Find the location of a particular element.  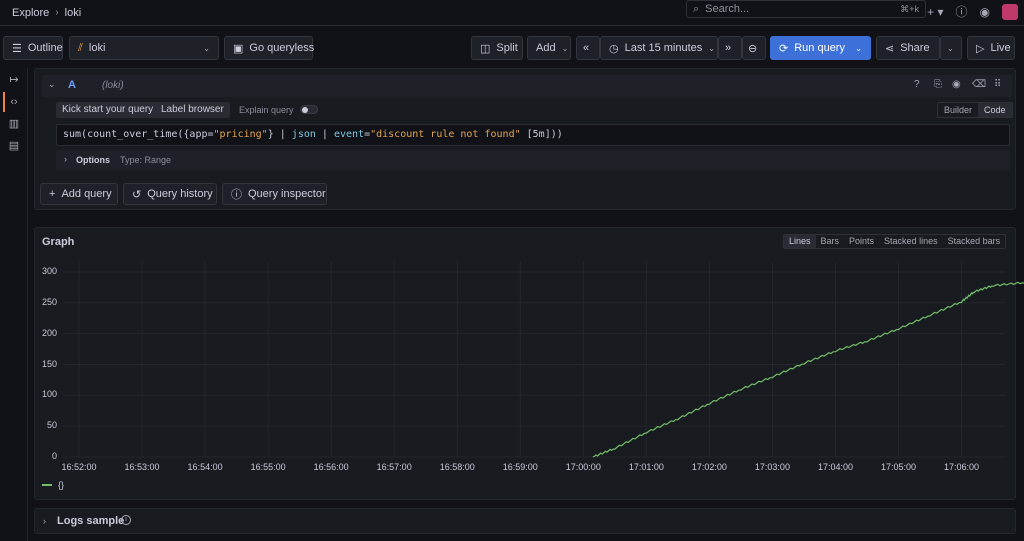

legend-swatch is located at coordinates (47, 485).